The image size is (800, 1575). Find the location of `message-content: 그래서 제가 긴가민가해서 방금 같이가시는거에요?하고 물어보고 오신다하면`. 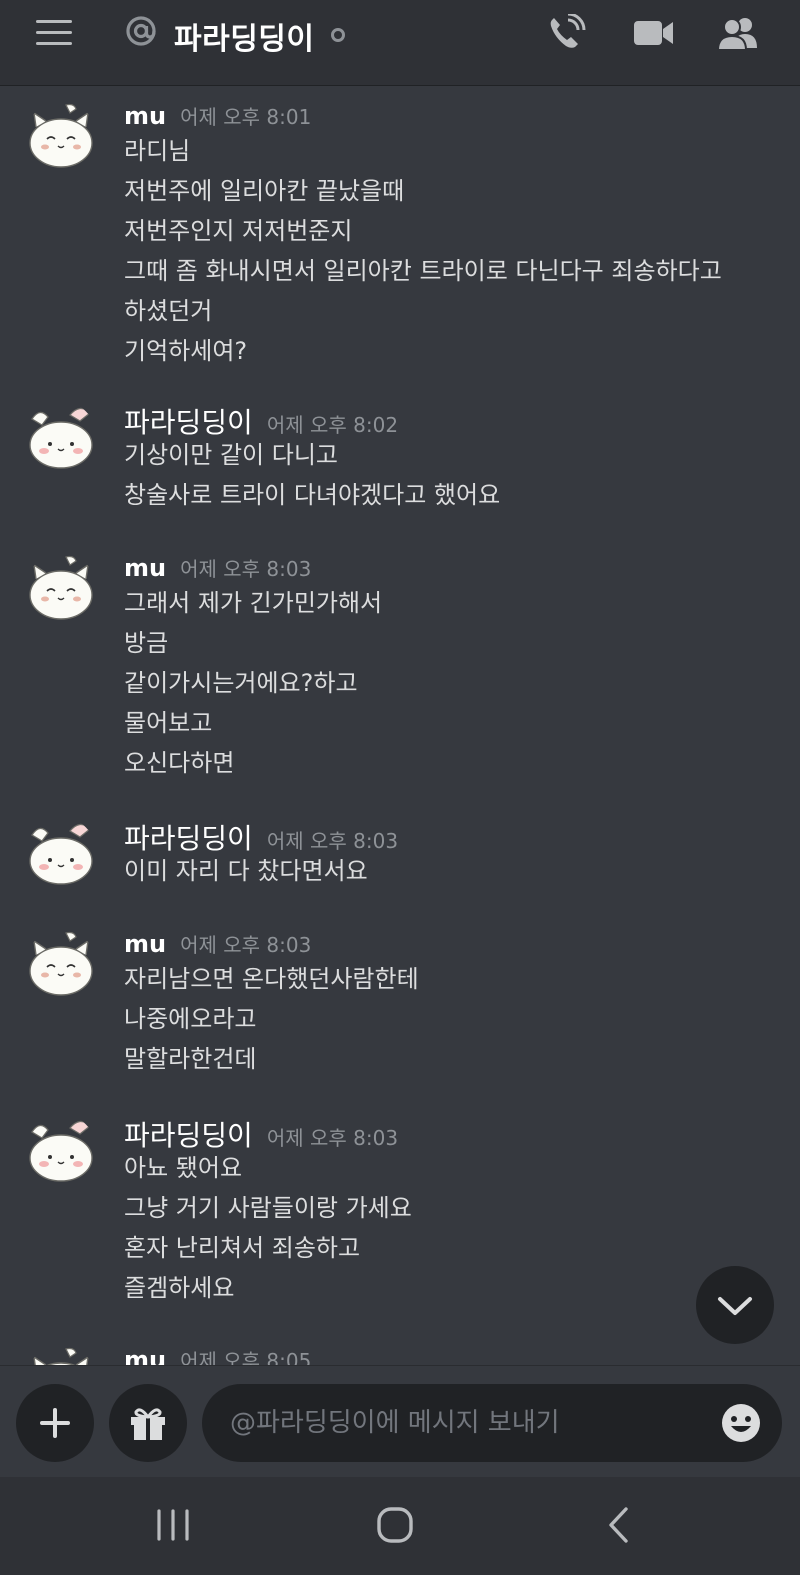

message-content: 그래서 제가 긴가민가해서 방금 같이가시는거에요?하고 물어보고 오신다하면 is located at coordinates (253, 683).